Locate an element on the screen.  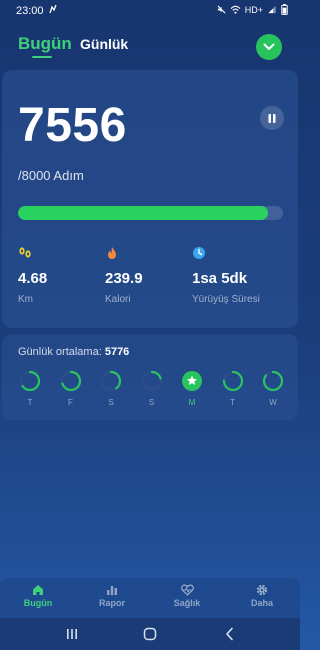
day-item: F is located at coordinates (71, 388).